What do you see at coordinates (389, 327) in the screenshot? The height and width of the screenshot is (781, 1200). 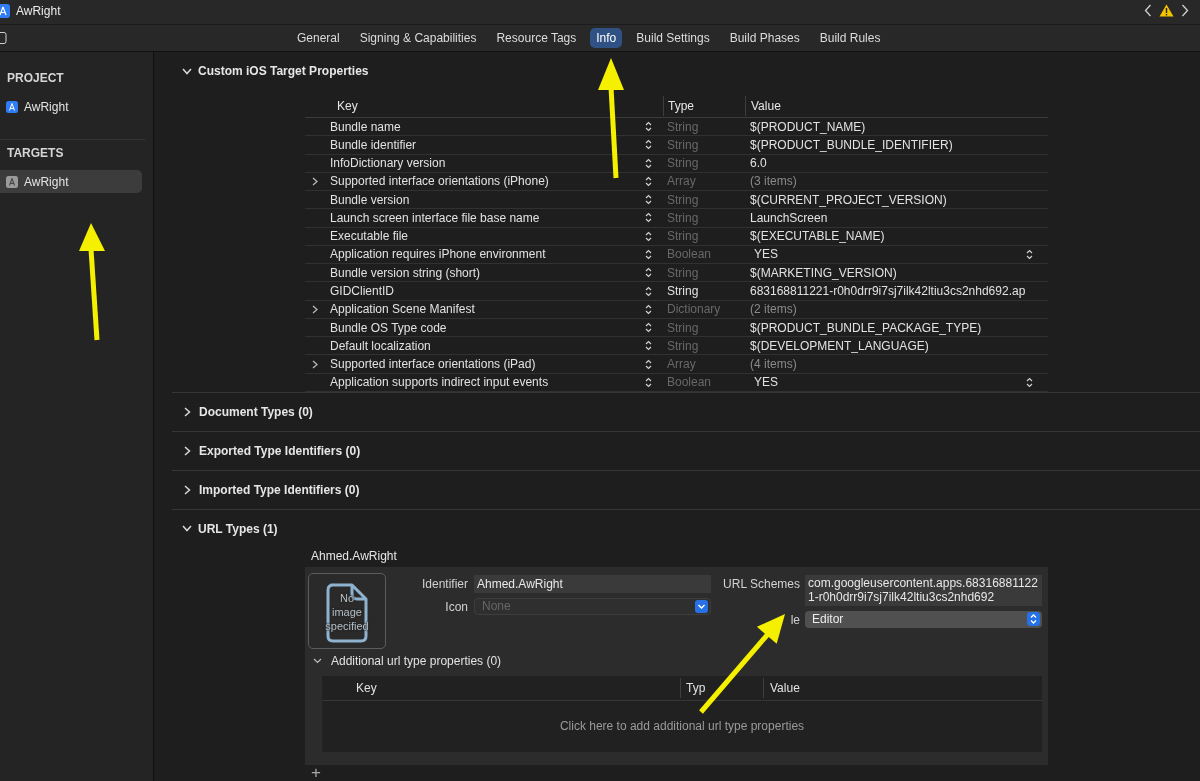 I see `key-cell-text: Bundle OS Type code` at bounding box center [389, 327].